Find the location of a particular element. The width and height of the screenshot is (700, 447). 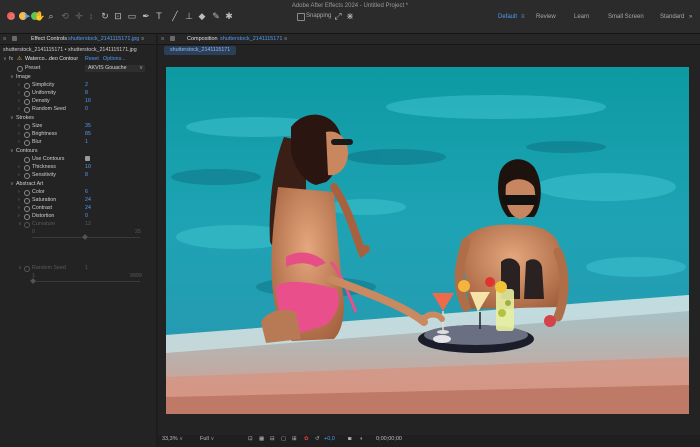

param-value: 35 is located at coordinates (88, 126).